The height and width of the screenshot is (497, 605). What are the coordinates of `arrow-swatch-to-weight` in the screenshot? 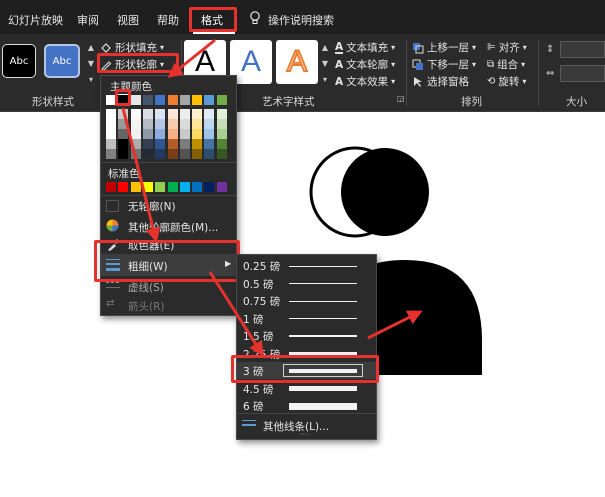 It's located at (141, 175).